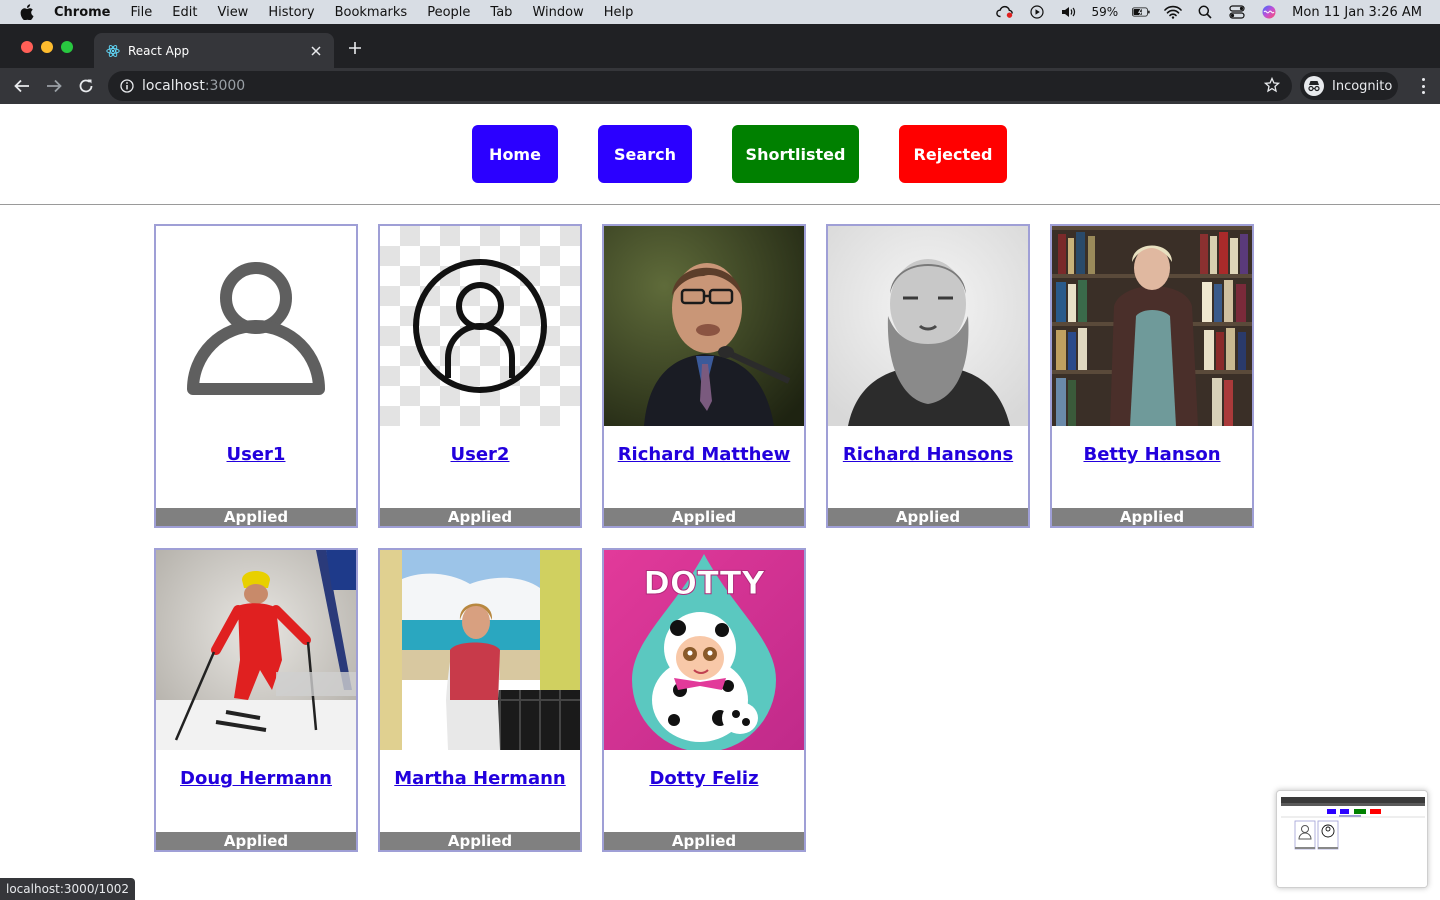 The image size is (1440, 900). Describe the element at coordinates (371, 12) in the screenshot. I see `menu-bookmarks: Bookmarks` at that location.